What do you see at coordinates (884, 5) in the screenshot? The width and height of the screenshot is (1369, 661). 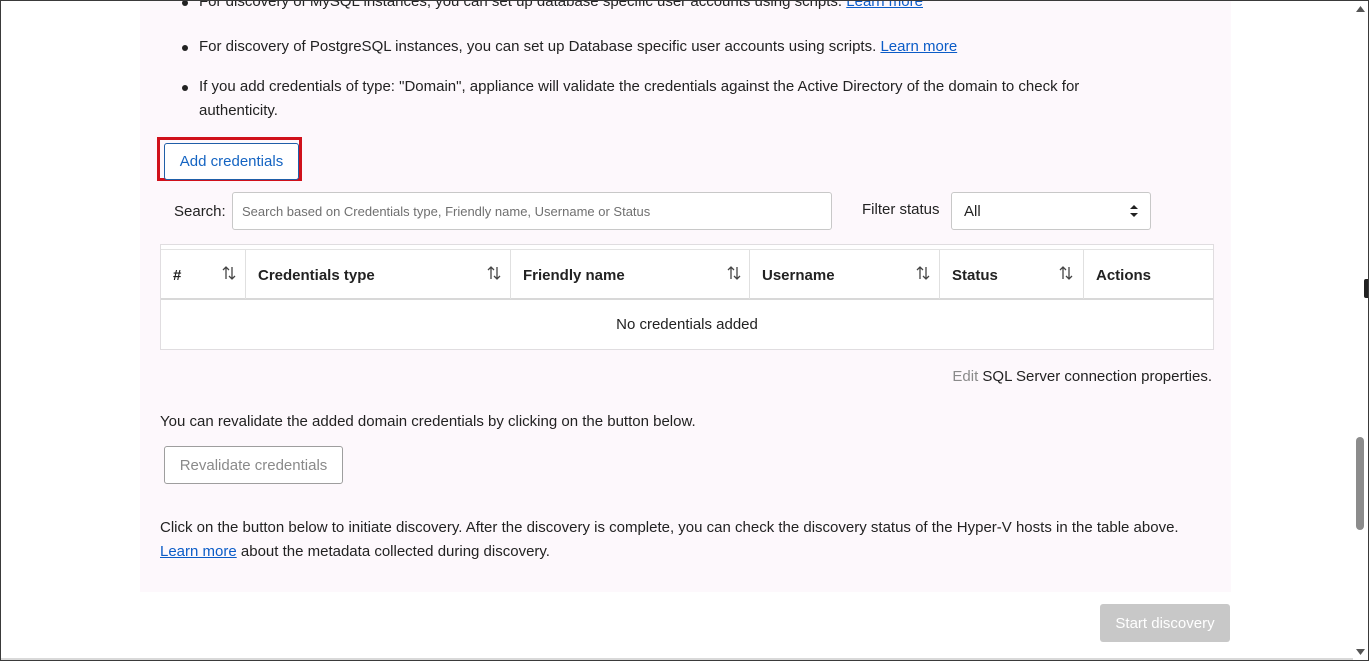 I see `learn-more-mysql-link: Learn more` at bounding box center [884, 5].